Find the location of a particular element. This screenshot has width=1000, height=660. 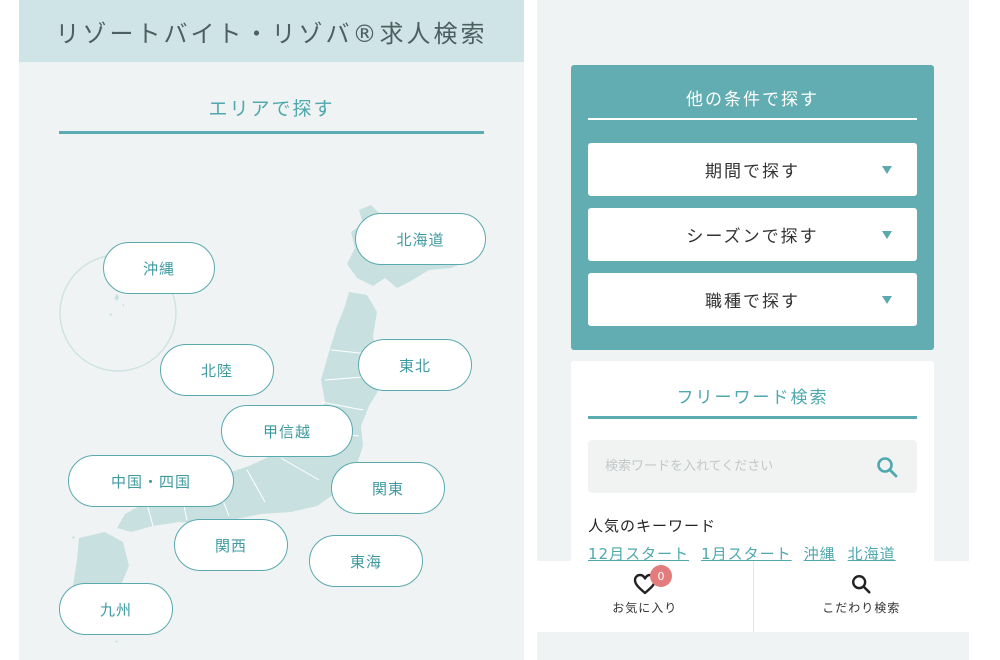

region-chugoku-shikoku: 中国・四国 is located at coordinates (151, 481).